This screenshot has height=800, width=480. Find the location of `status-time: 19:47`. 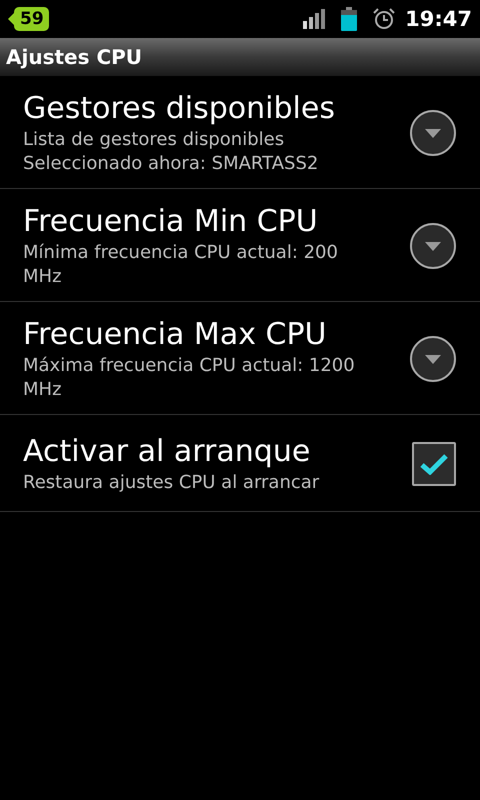

status-time: 19:47 is located at coordinates (438, 19).